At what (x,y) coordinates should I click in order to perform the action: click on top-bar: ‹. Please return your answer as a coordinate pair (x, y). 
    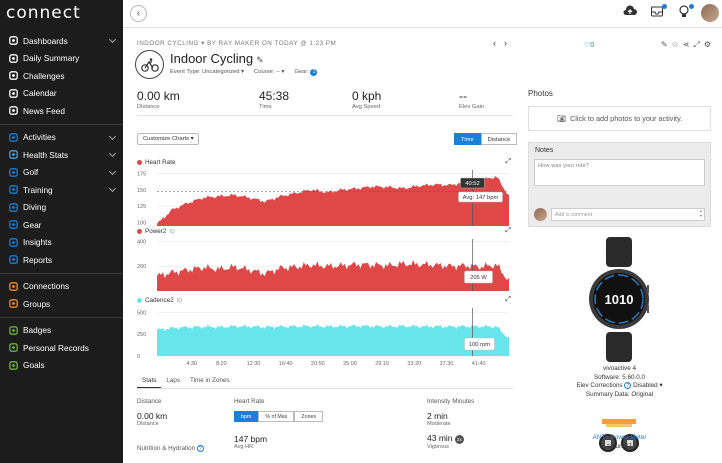
    Looking at the image, I should click on (422, 14).